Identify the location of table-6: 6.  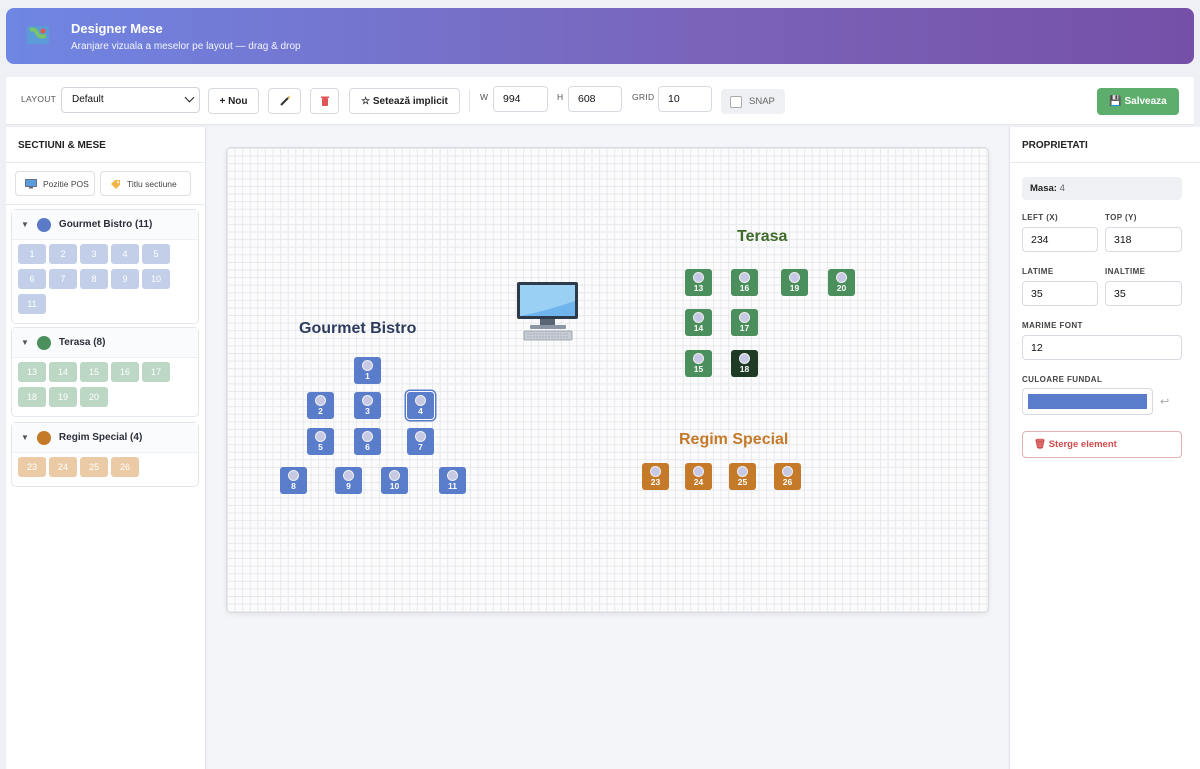
(367, 441).